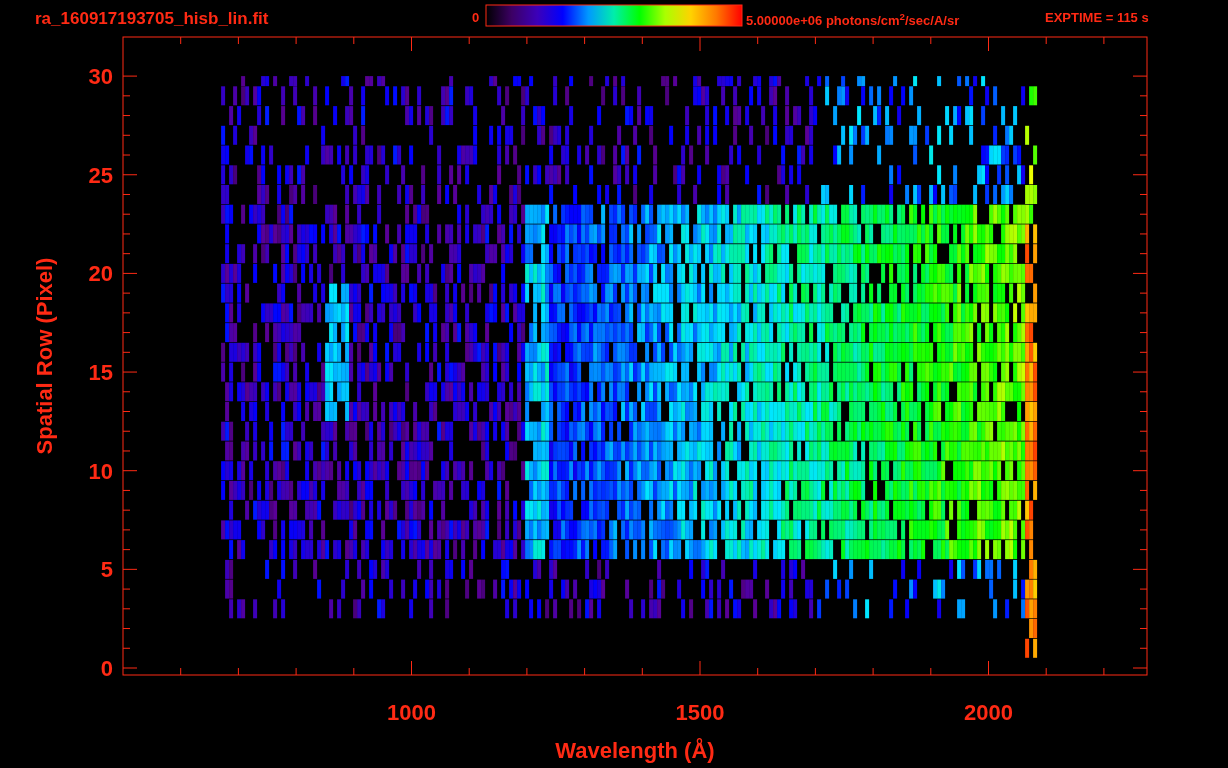 The width and height of the screenshot is (1228, 768). Describe the element at coordinates (853, 20) in the screenshot. I see `colorbar-max-label: 5.00000e+06 photons/cm$^{2}$/sec/A/sr` at that location.